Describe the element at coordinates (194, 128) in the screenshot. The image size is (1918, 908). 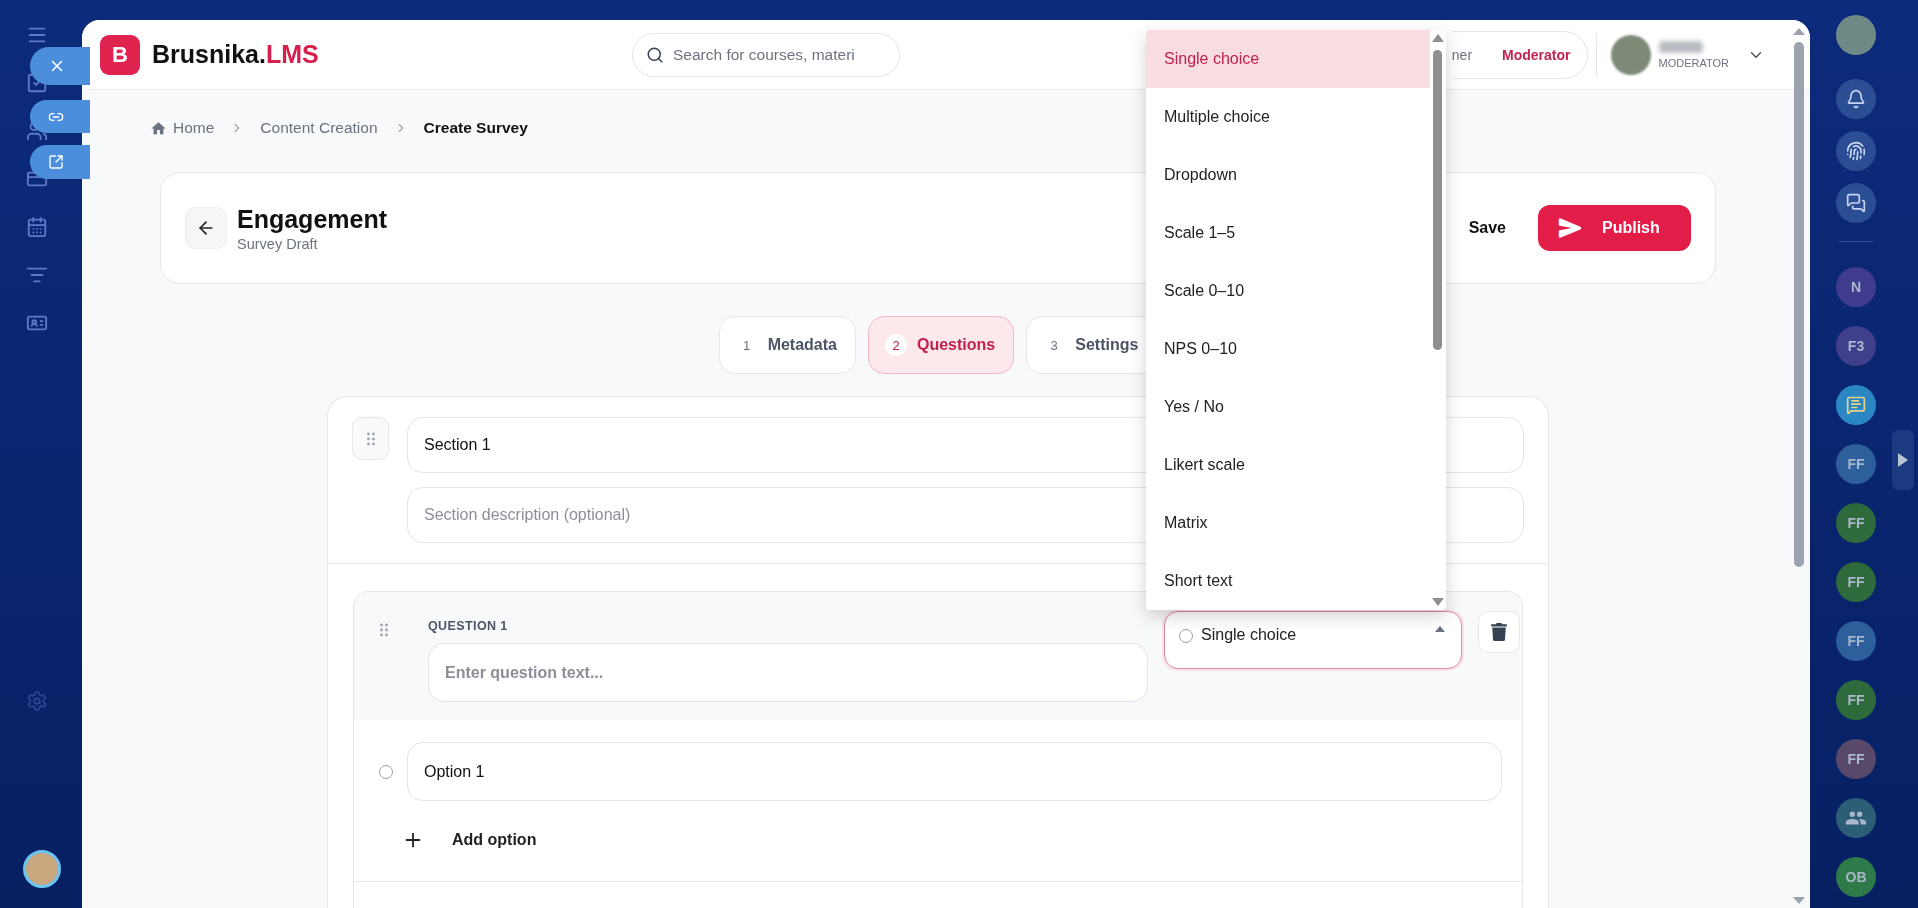
I see `breadcrumb-link: Home` at that location.